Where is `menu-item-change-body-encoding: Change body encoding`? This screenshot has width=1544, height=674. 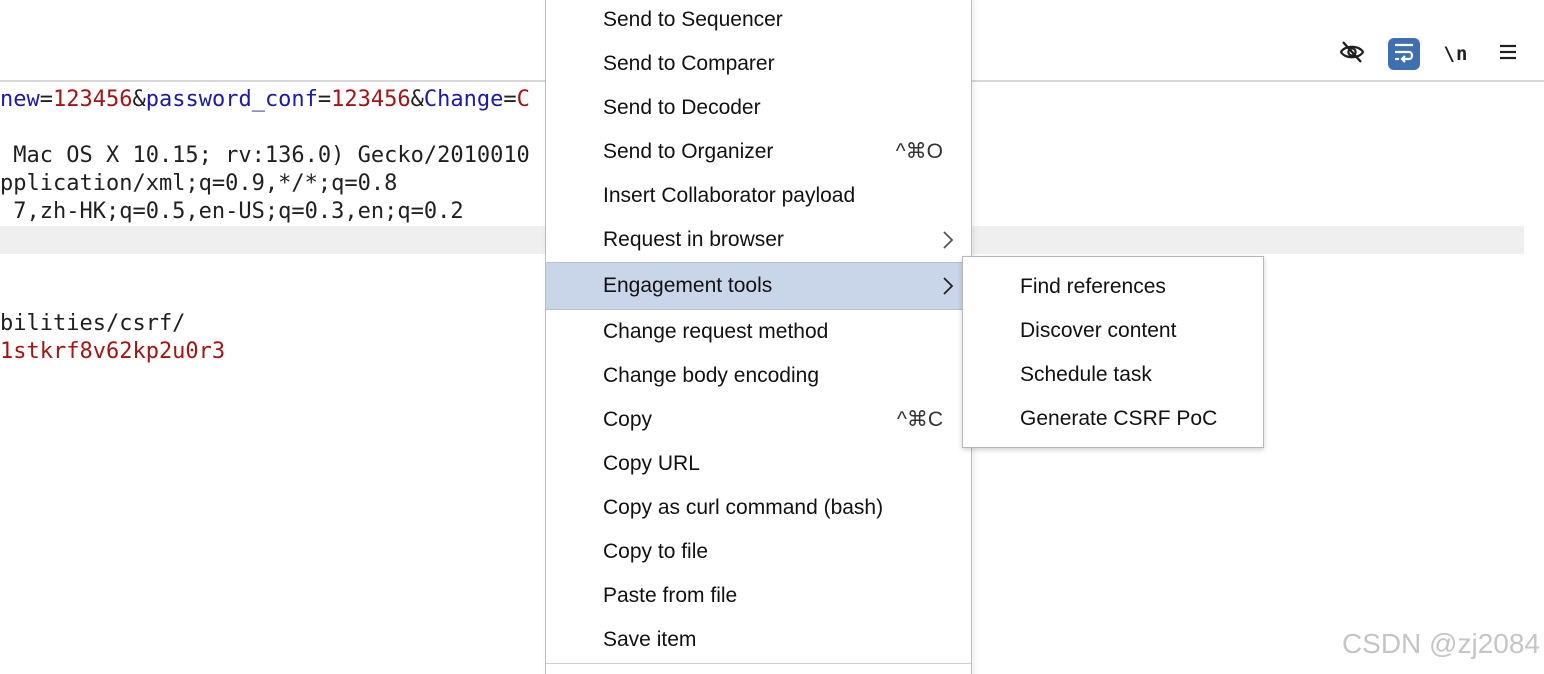
menu-item-change-body-encoding: Change body encoding is located at coordinates (758, 376).